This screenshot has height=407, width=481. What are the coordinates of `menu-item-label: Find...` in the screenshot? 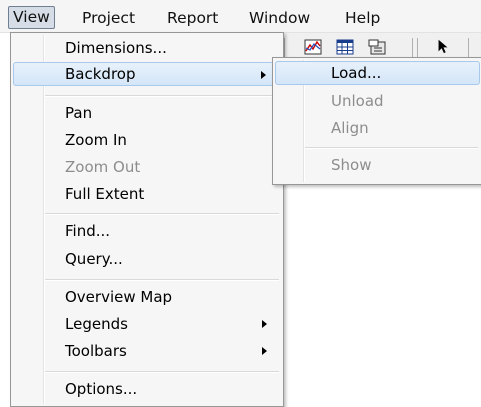 It's located at (88, 231).